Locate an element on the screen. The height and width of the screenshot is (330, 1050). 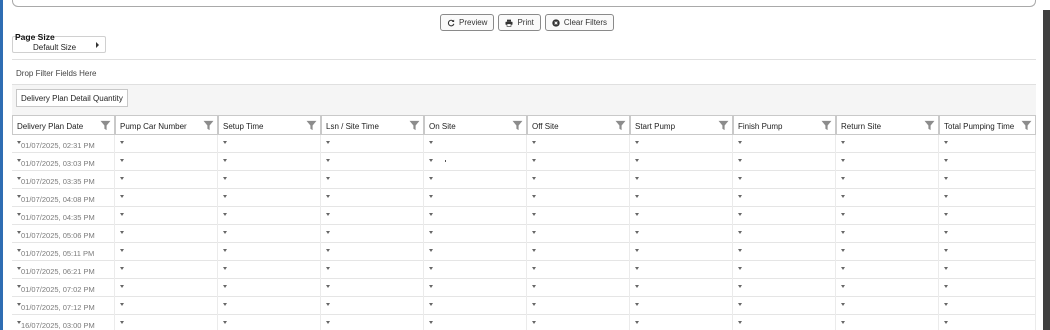
column-header: Lsn / Site Time is located at coordinates (372, 125).